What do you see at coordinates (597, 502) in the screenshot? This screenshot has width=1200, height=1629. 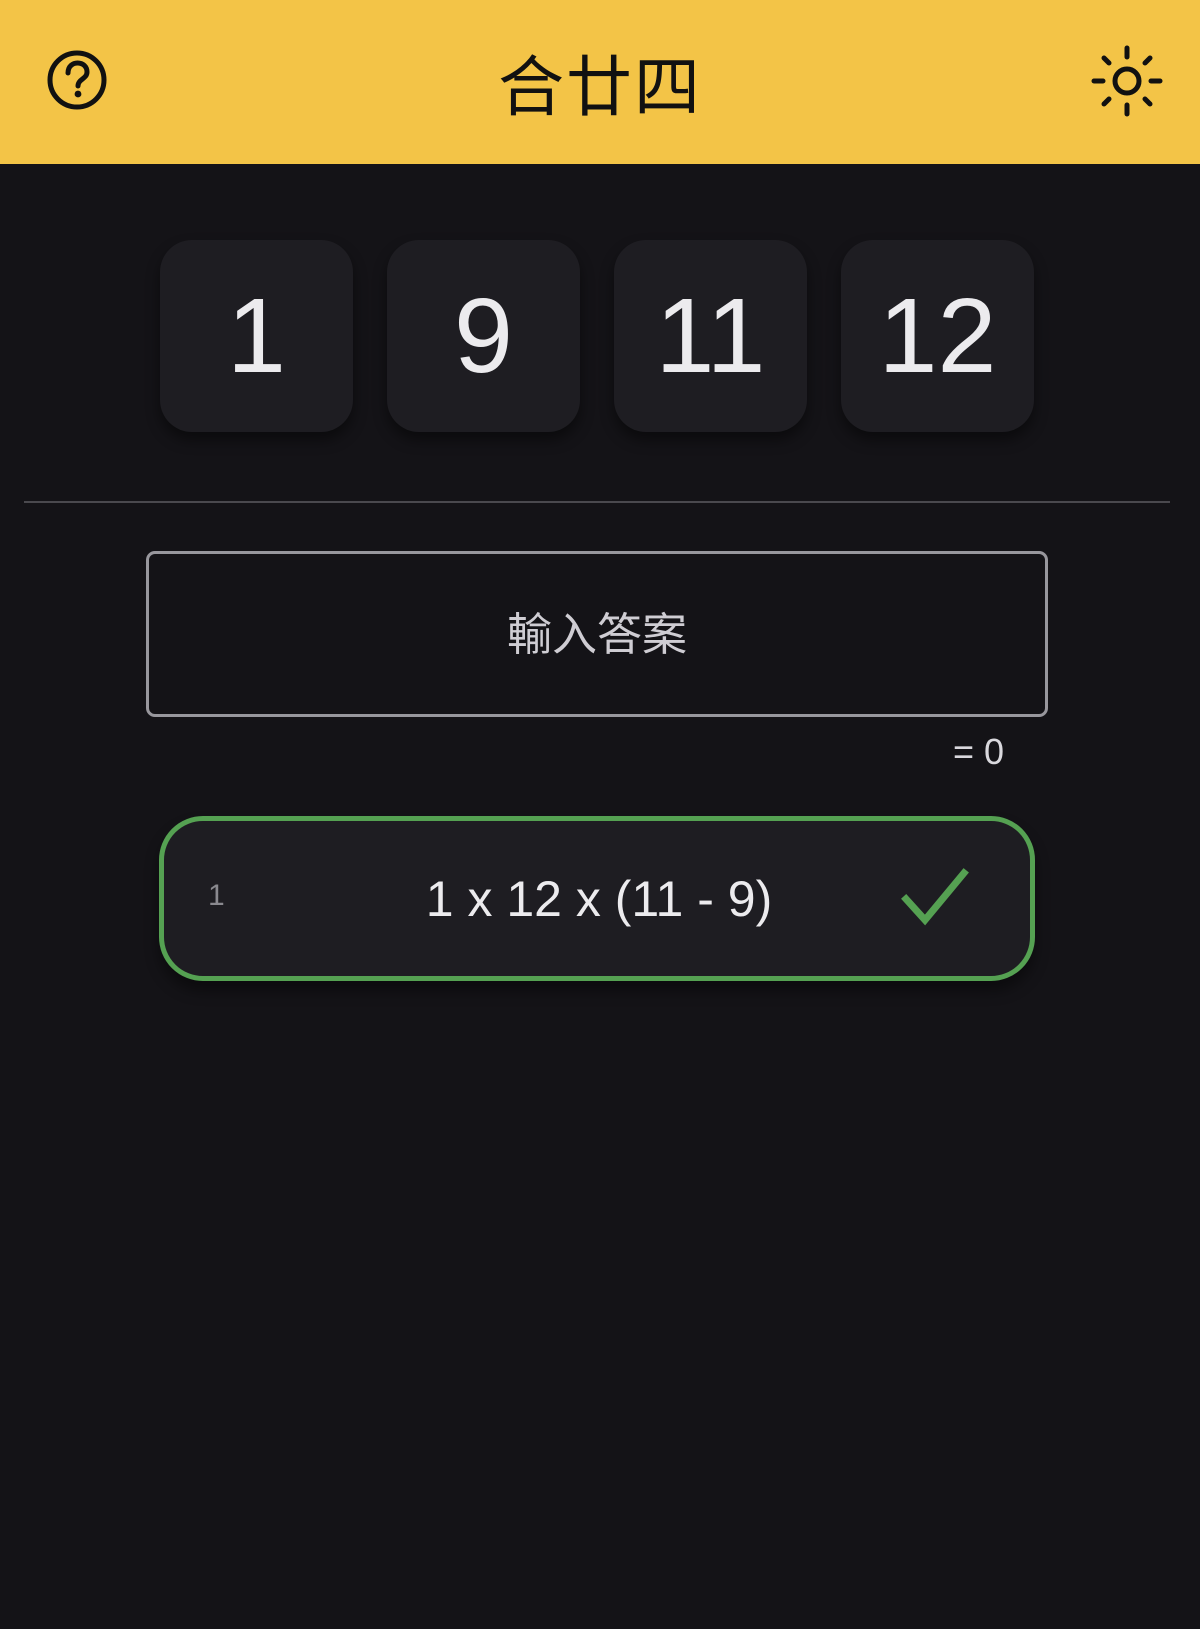 I see `divider` at bounding box center [597, 502].